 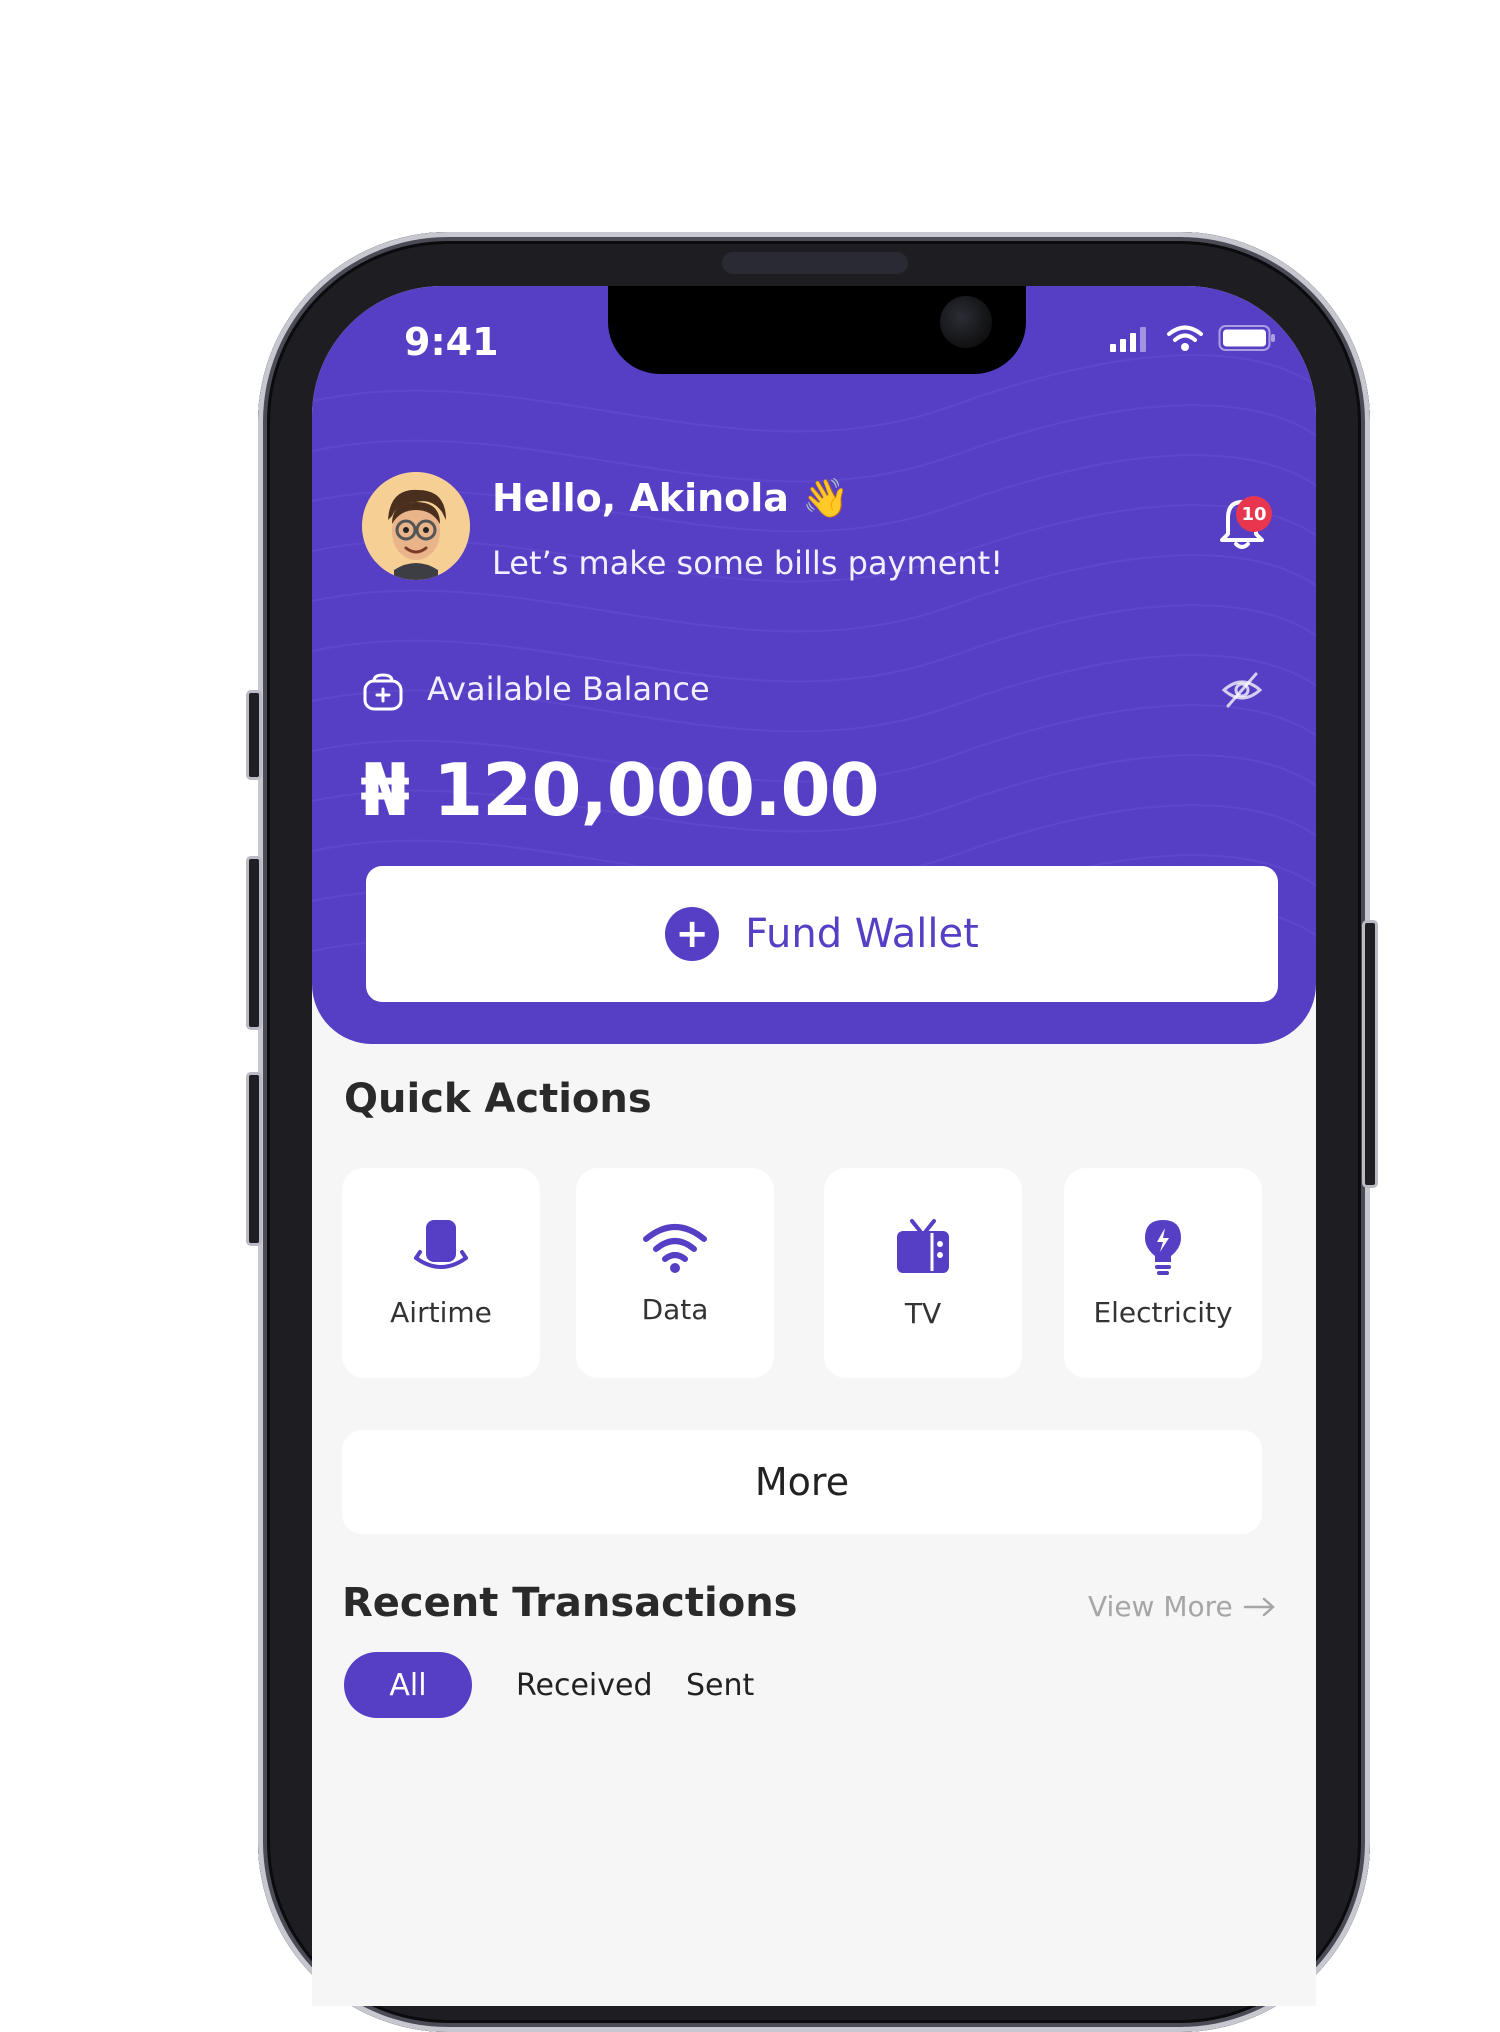 I want to click on arrow-right-icon, so click(x=1259, y=1606).